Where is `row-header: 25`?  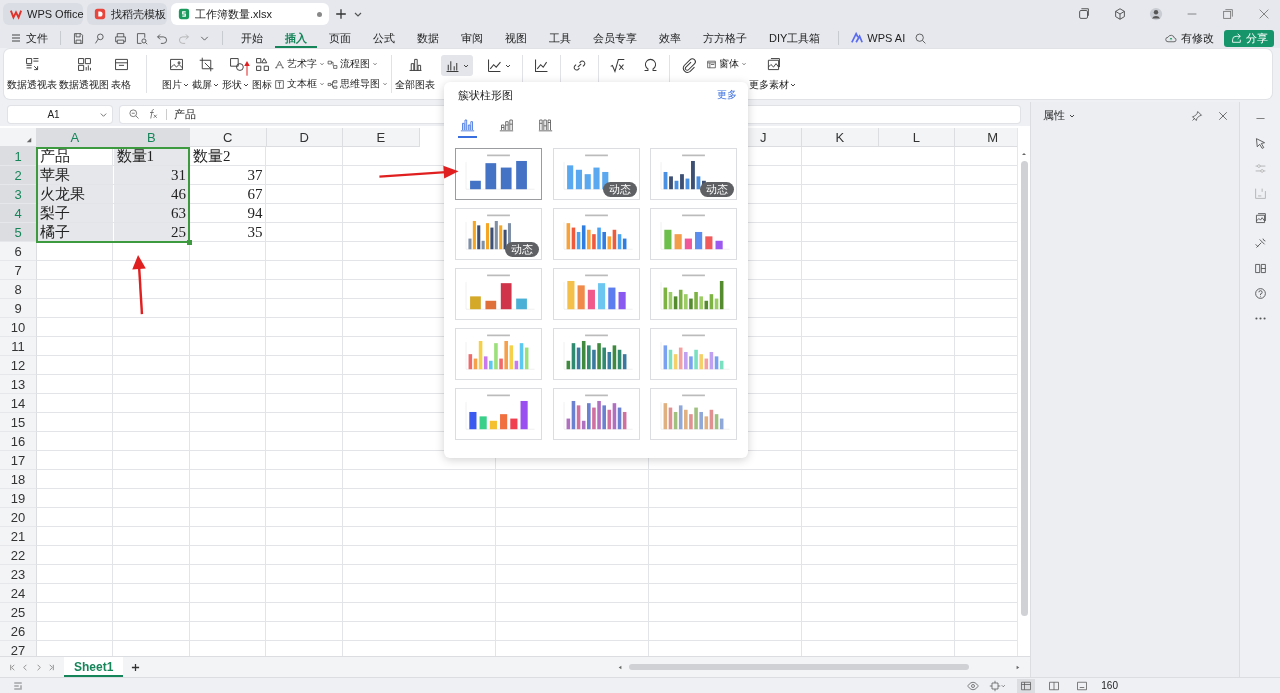
row-header: 25 is located at coordinates (18, 612).